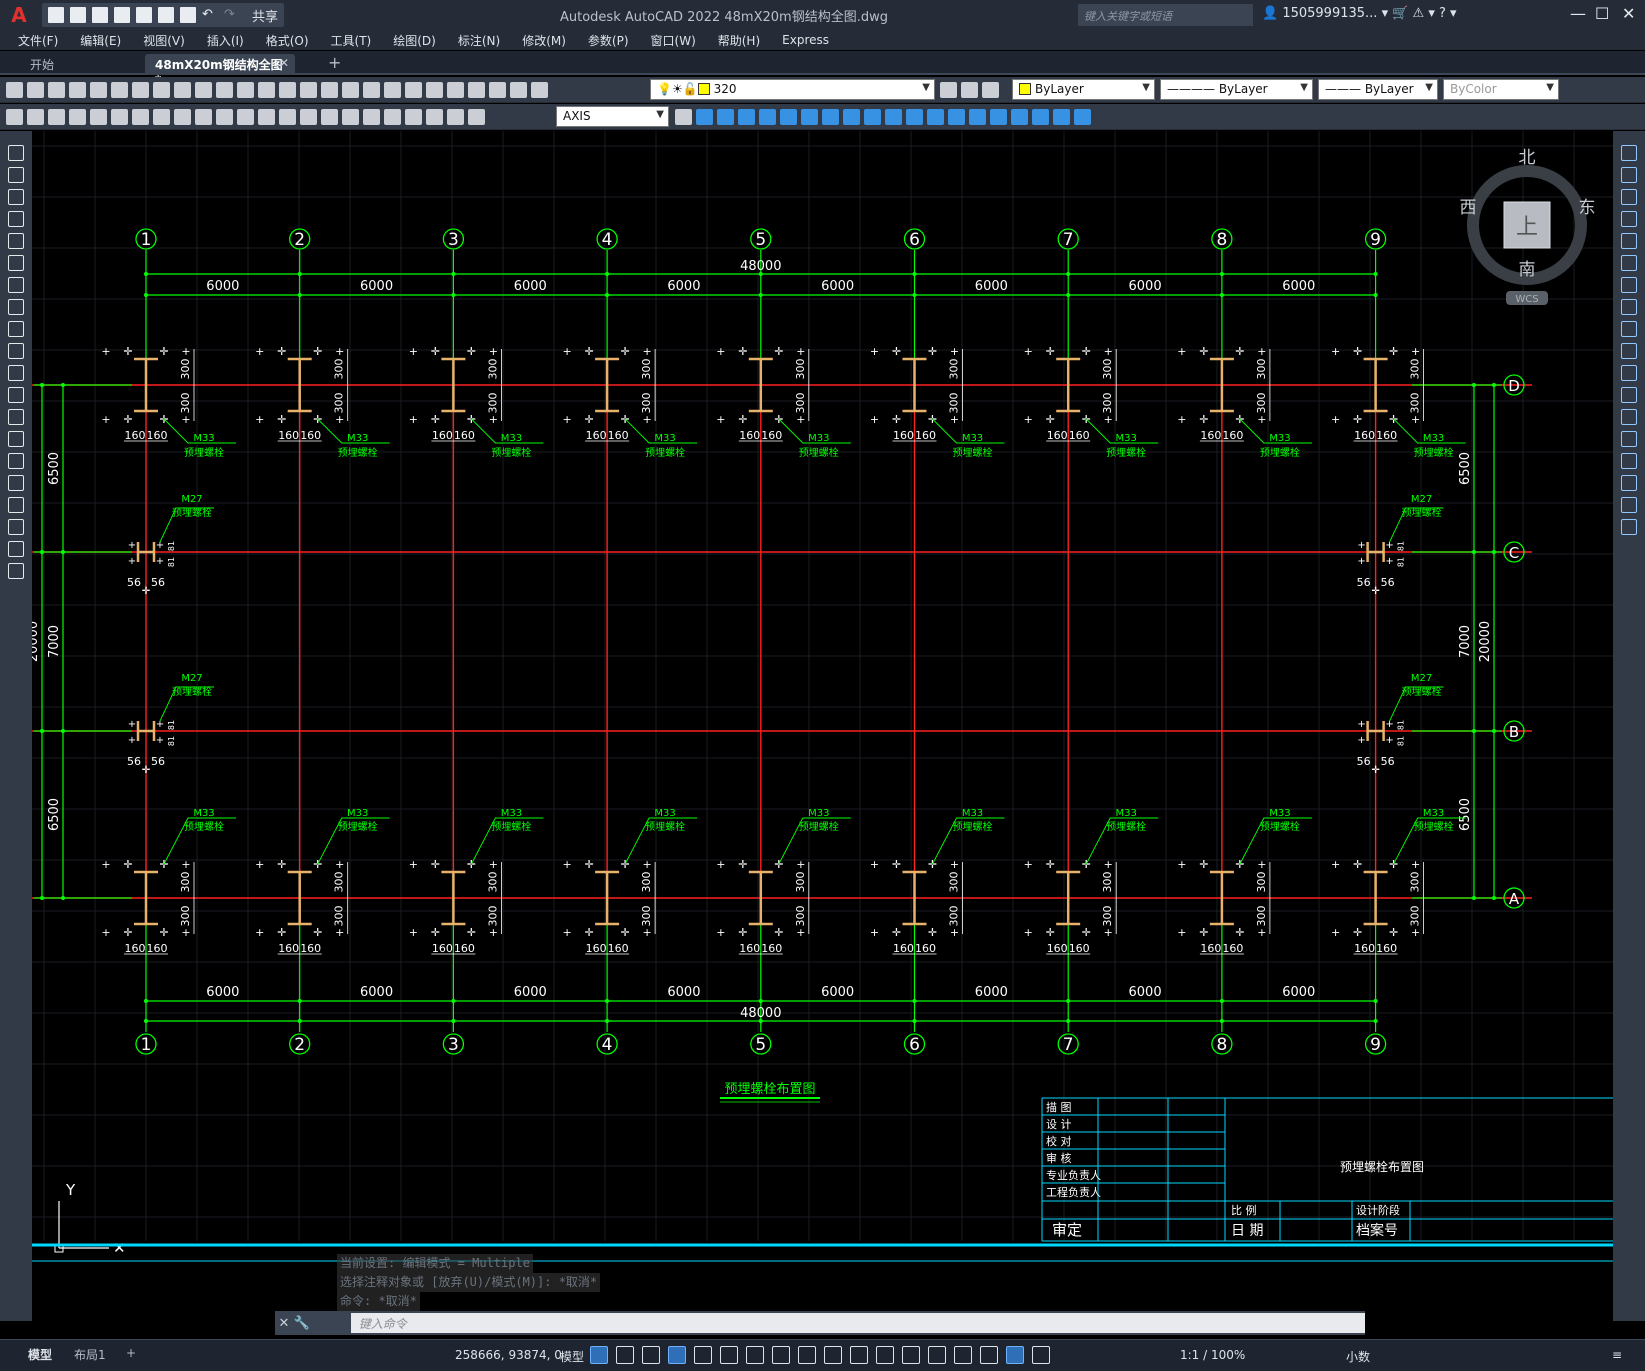 The height and width of the screenshot is (1371, 1645). What do you see at coordinates (100, 15) in the screenshot?
I see `save-icon` at bounding box center [100, 15].